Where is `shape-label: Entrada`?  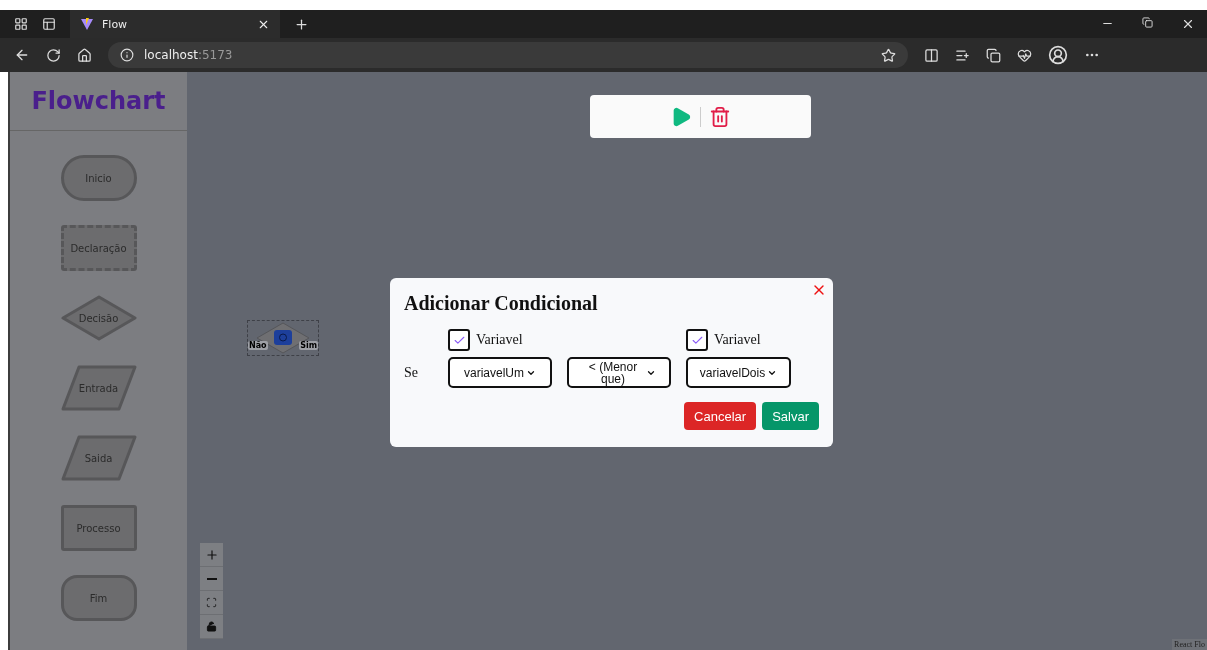
shape-label: Entrada is located at coordinates (98, 388).